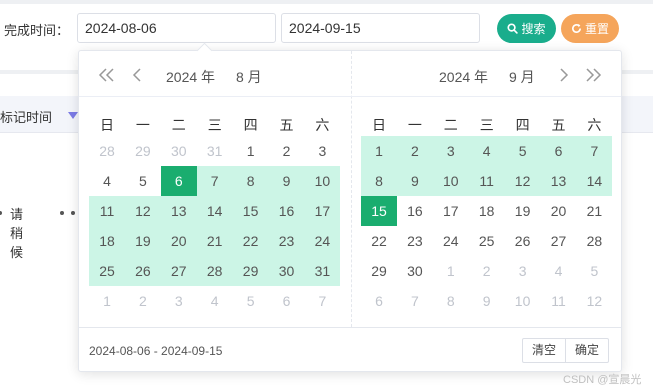 The image size is (653, 390). Describe the element at coordinates (558, 125) in the screenshot. I see `weekday-header: 五` at that location.